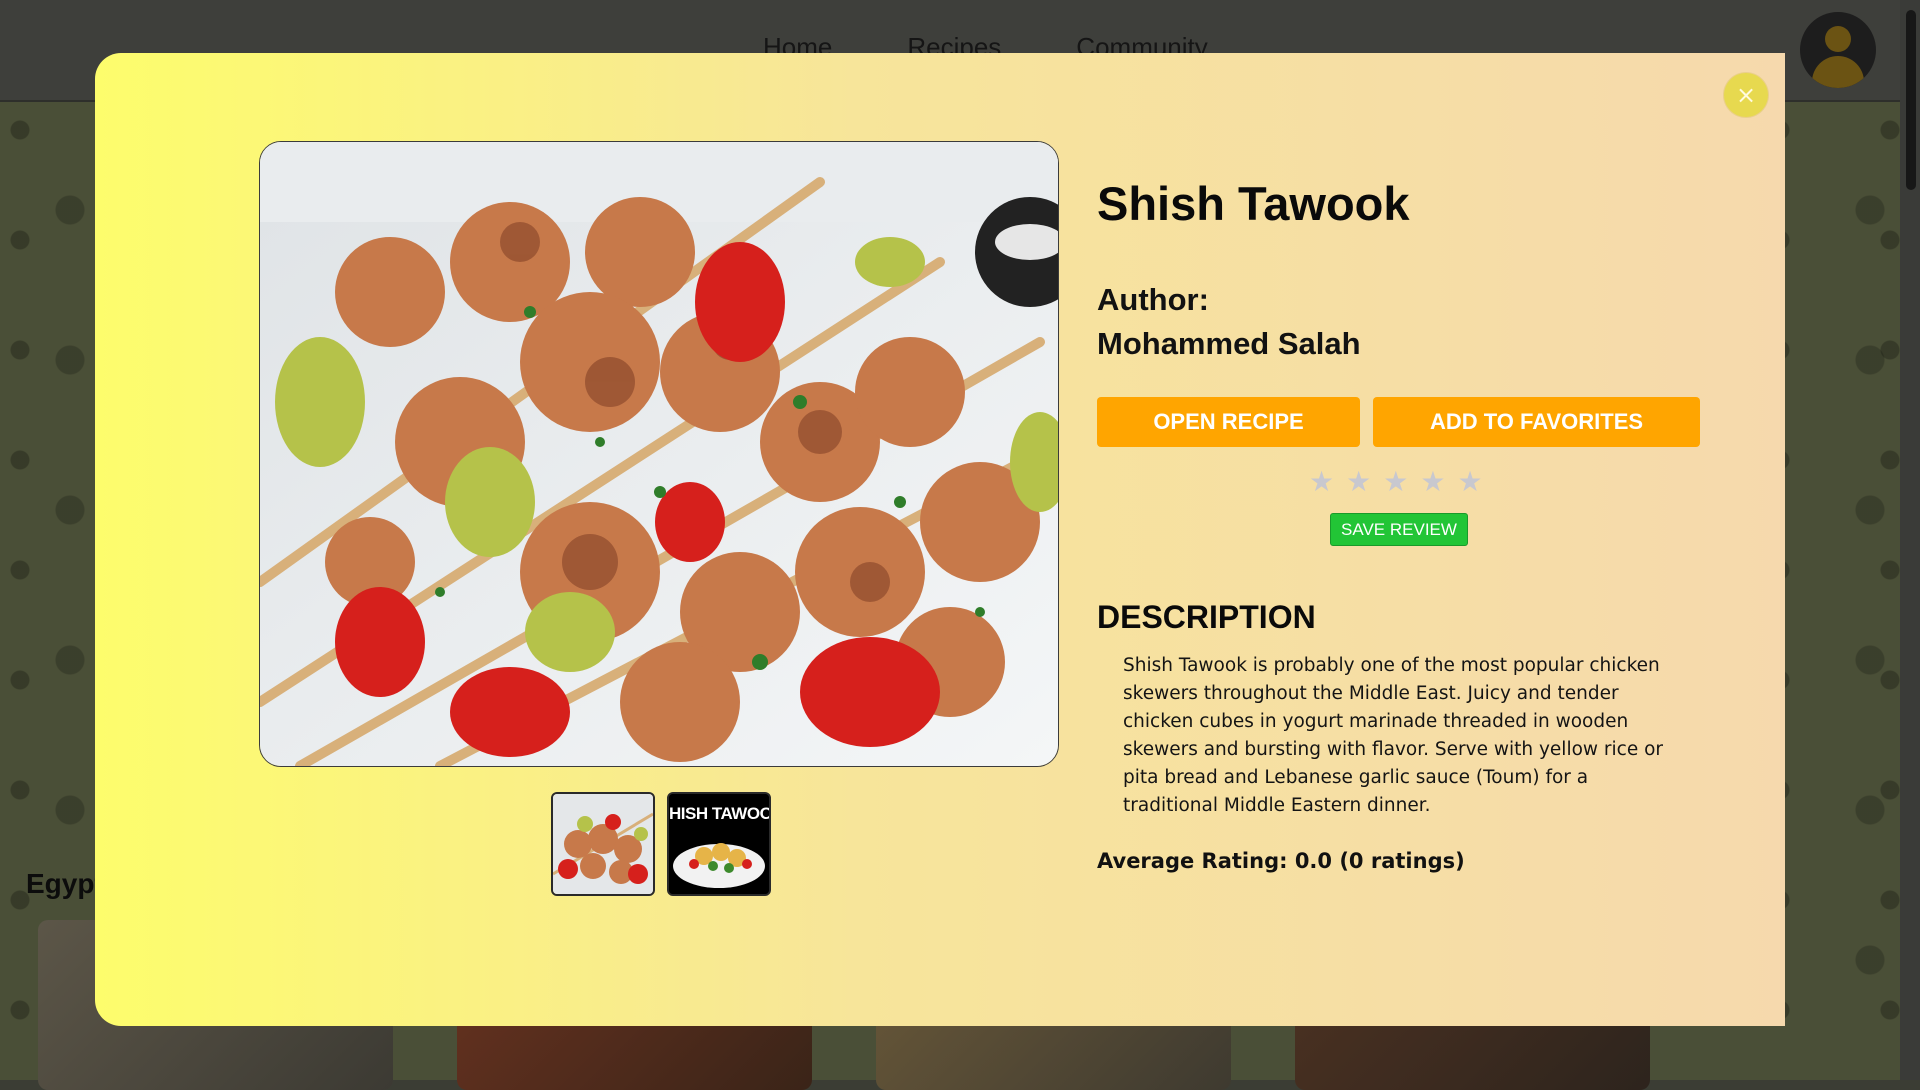  I want to click on image-thumbnails: HISH TAWOO, so click(661, 844).